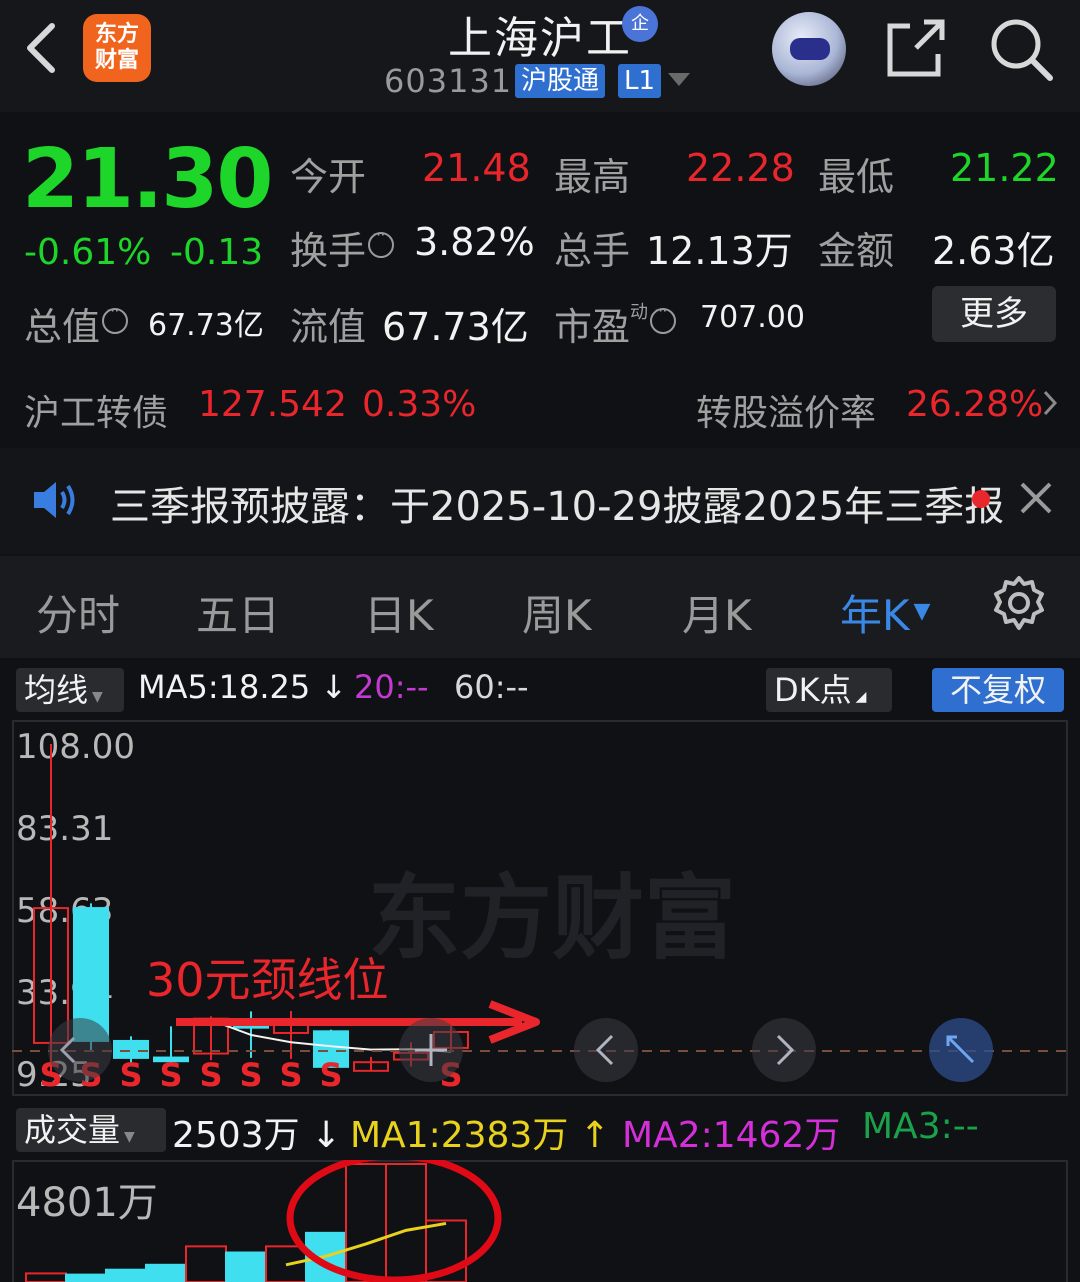  What do you see at coordinates (961, 1050) in the screenshot?
I see `fullscreen-button` at bounding box center [961, 1050].